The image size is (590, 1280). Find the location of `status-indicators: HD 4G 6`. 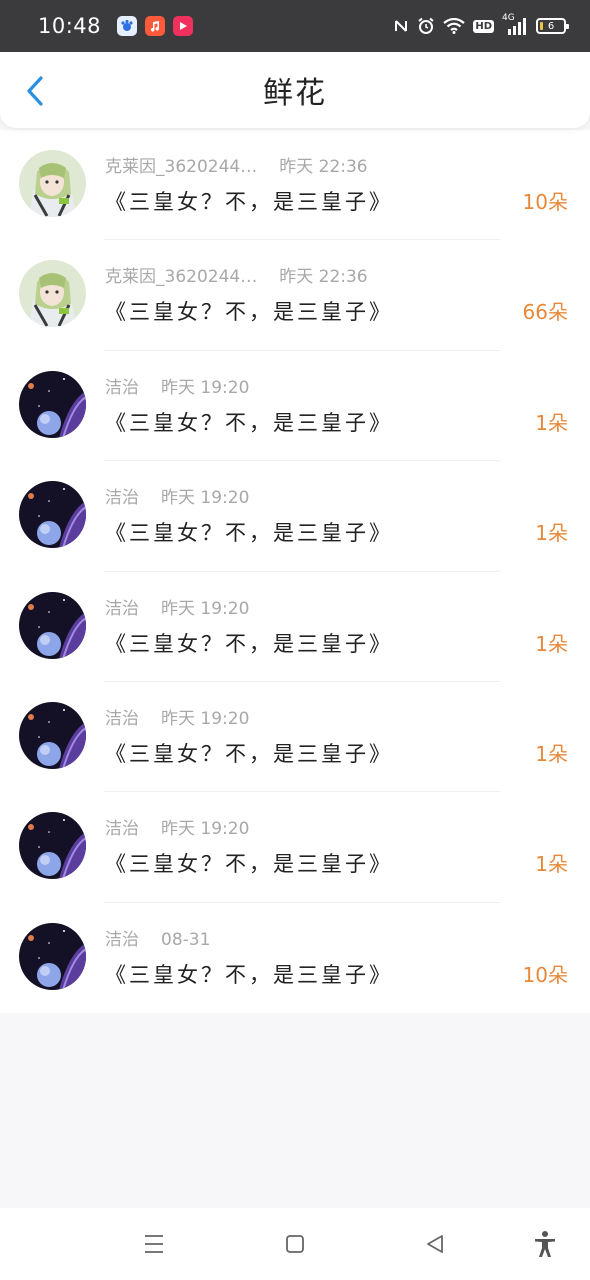

status-indicators: HD 4G 6 is located at coordinates (481, 24).